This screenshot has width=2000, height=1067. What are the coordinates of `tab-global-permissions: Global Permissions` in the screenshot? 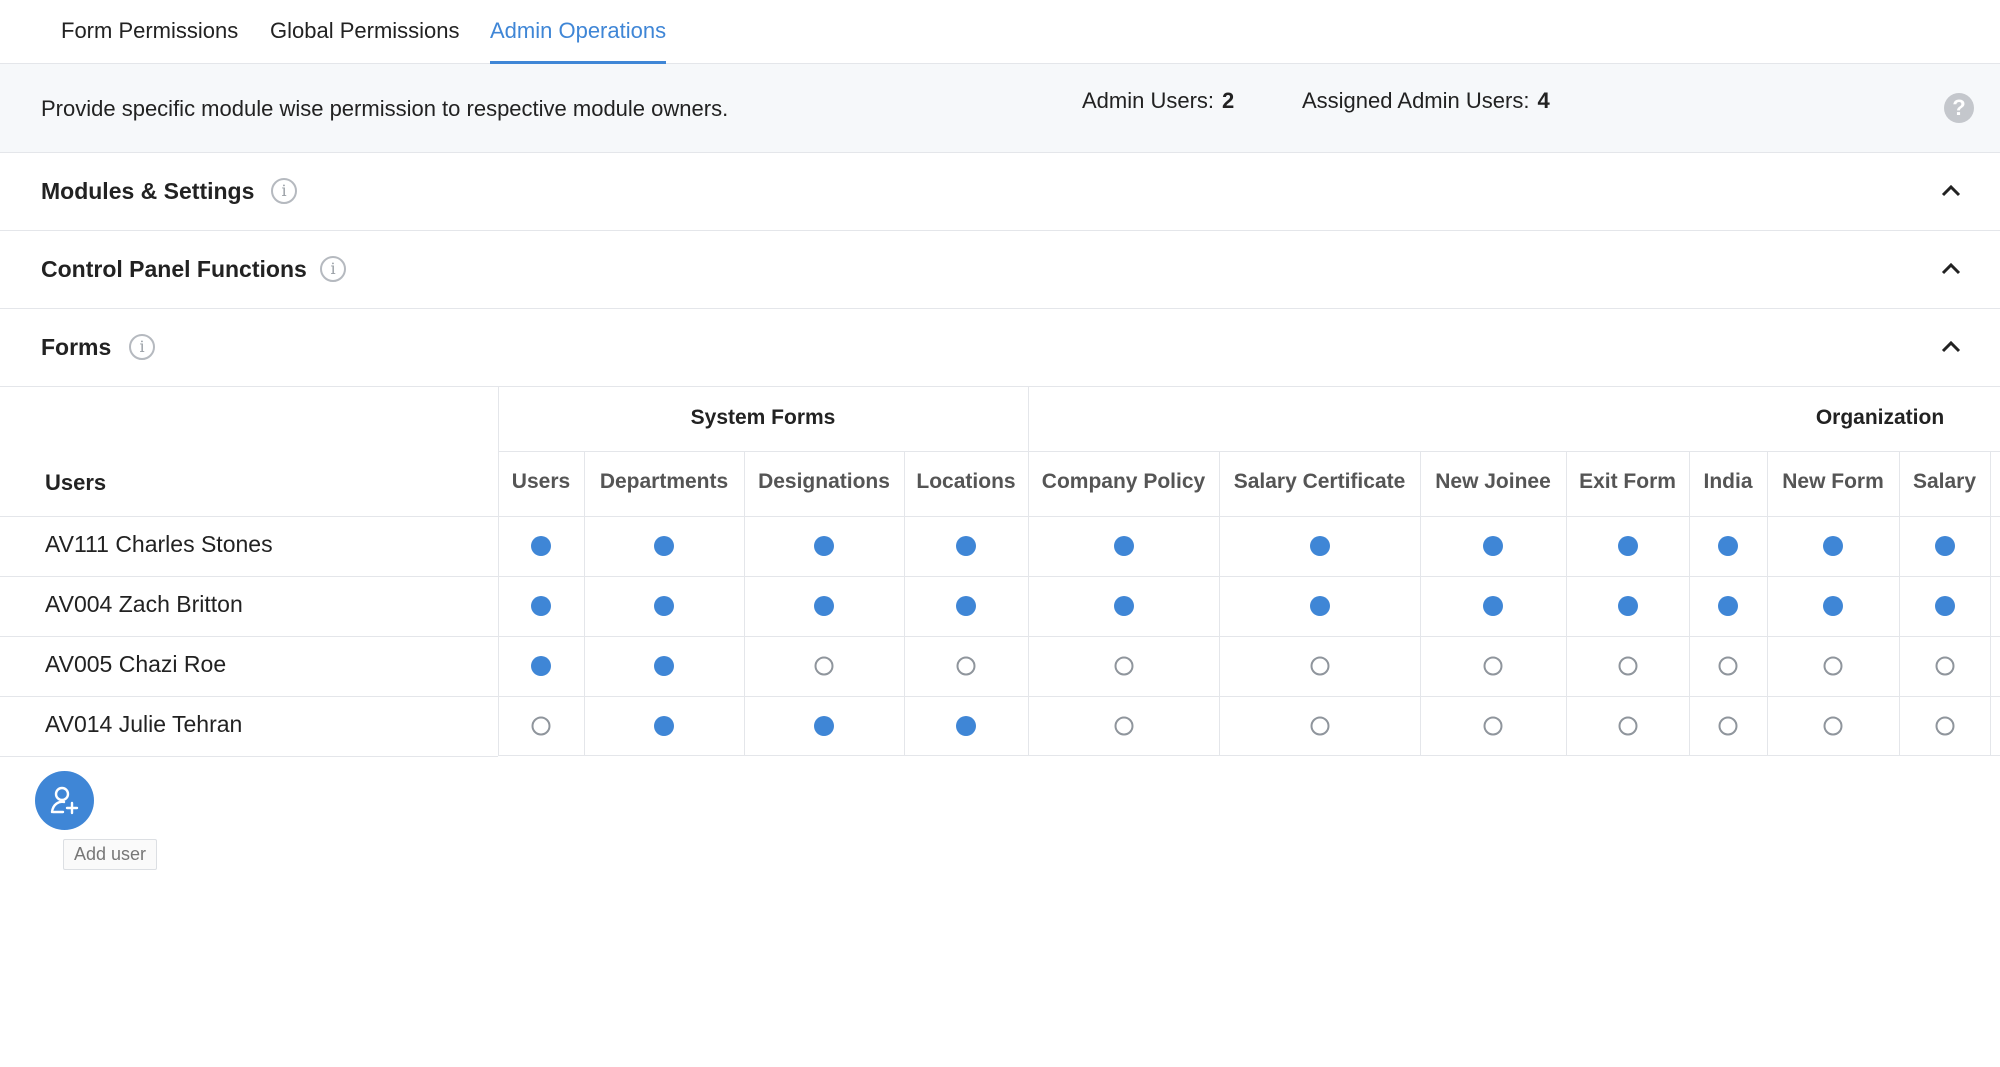 It's located at (365, 41).